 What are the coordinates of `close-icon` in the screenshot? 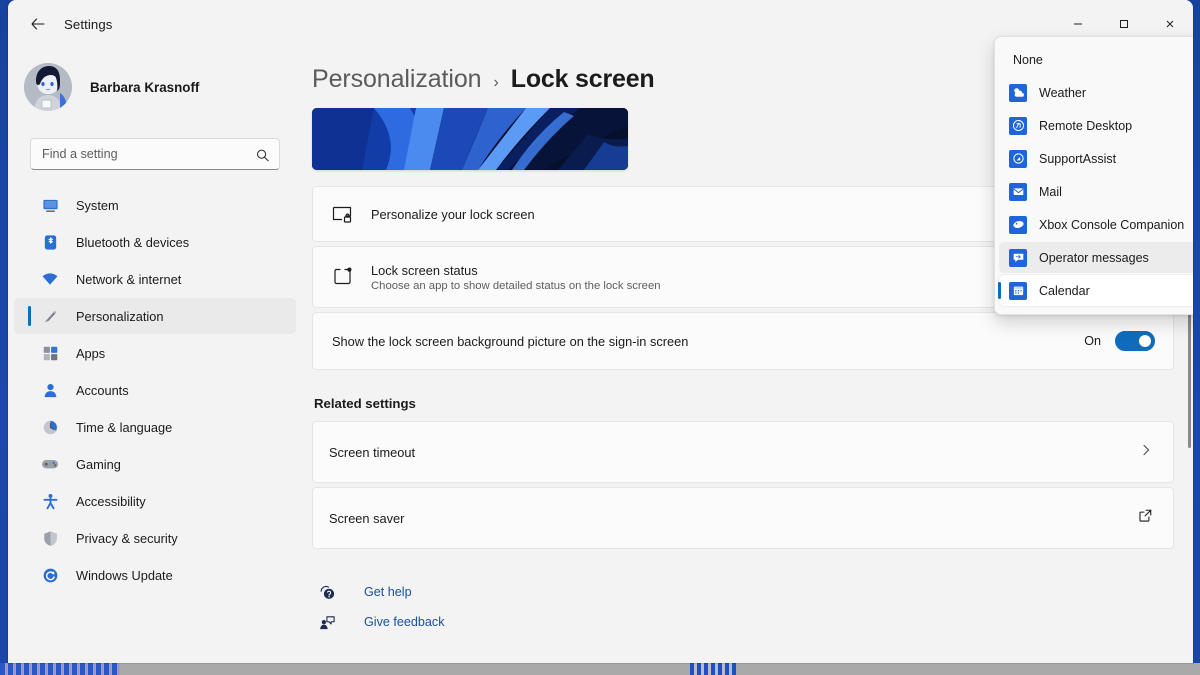 It's located at (1170, 24).